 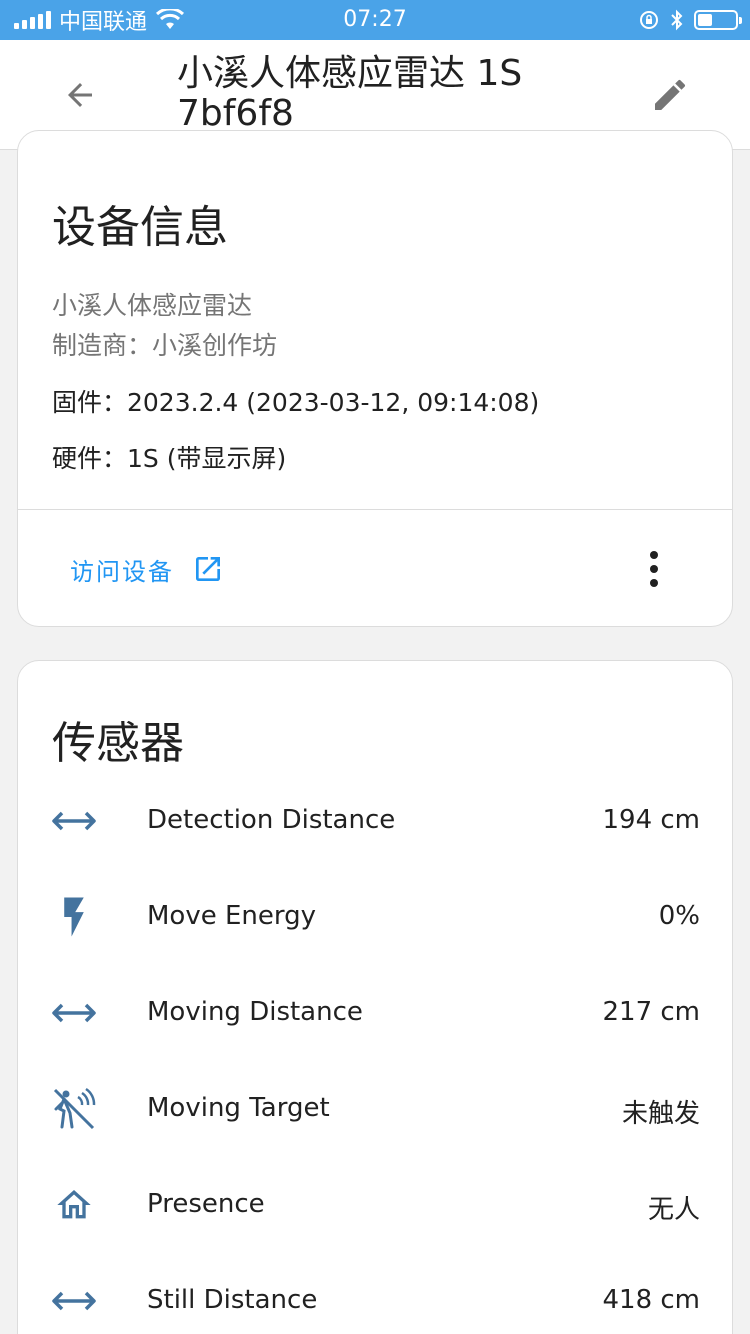 What do you see at coordinates (255, 1012) in the screenshot?
I see `sensor-name: Moving Distance` at bounding box center [255, 1012].